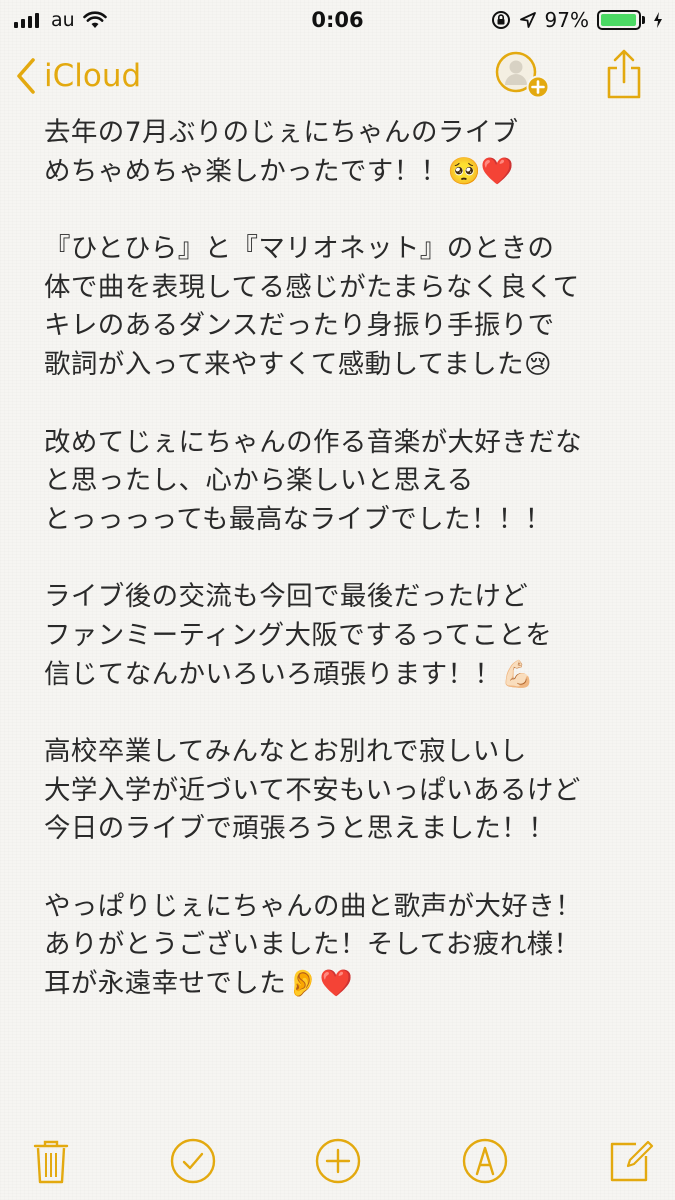  Describe the element at coordinates (527, 20) in the screenshot. I see `location-icon` at that location.